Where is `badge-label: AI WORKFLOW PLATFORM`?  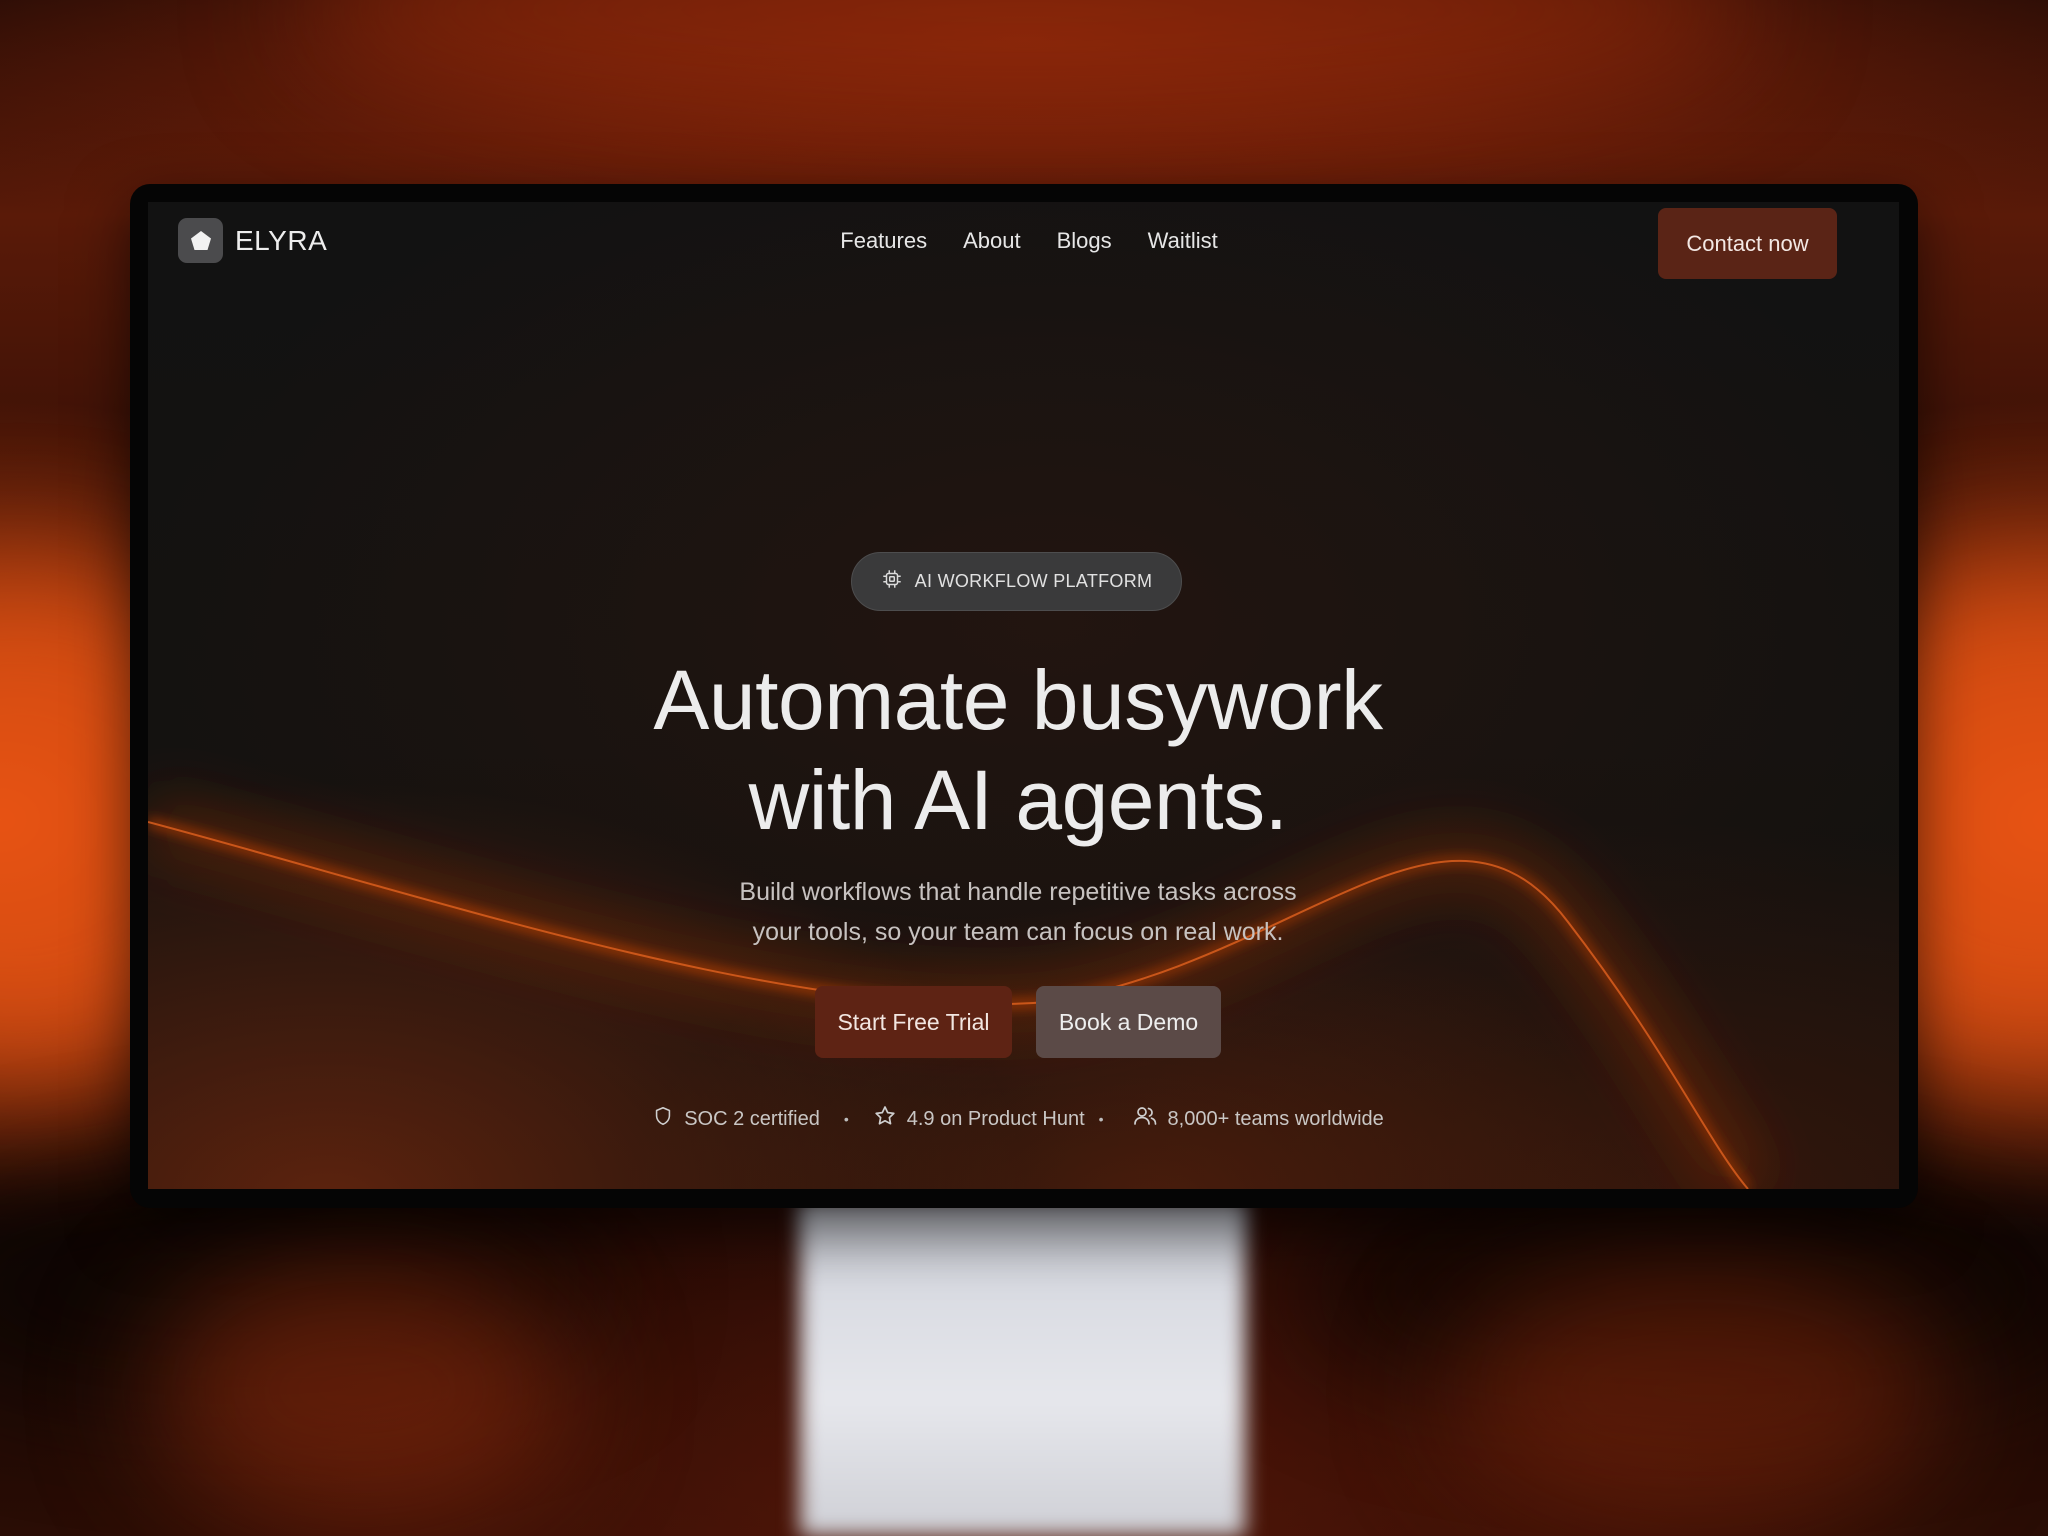 badge-label: AI WORKFLOW PLATFORM is located at coordinates (1033, 581).